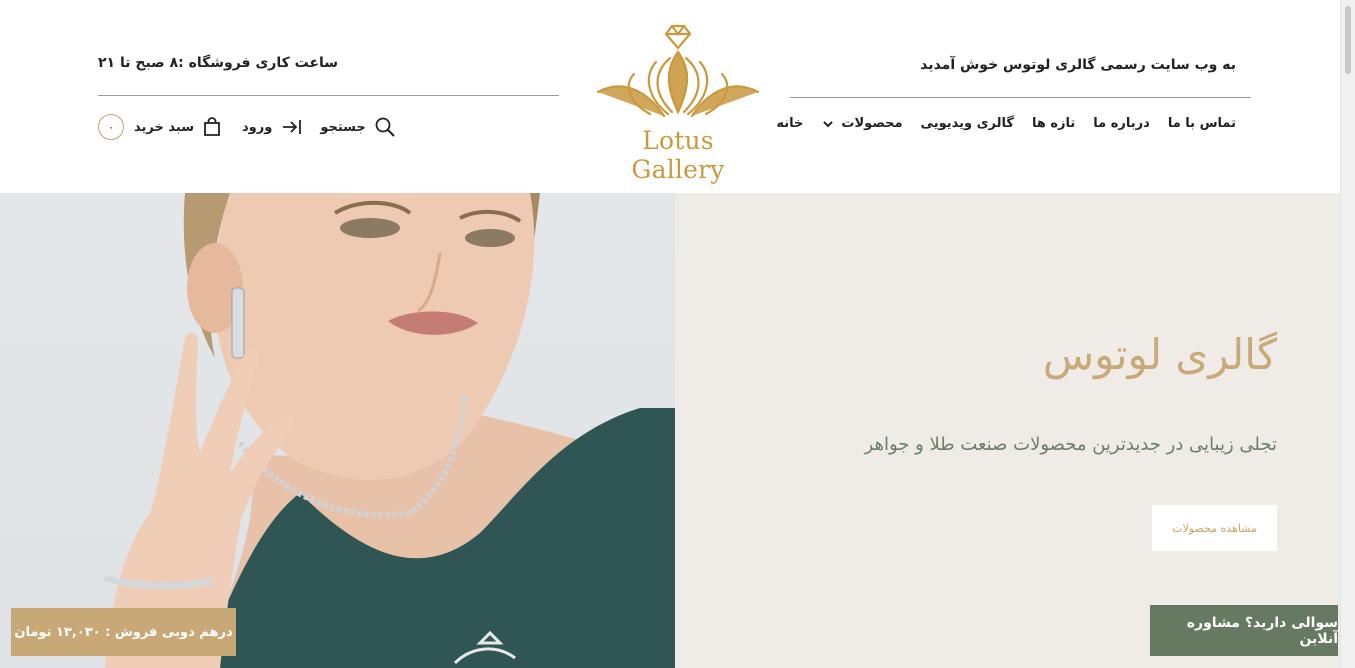  I want to click on header-tools: ۰ سبد خرید ورود جستجو, so click(247, 127).